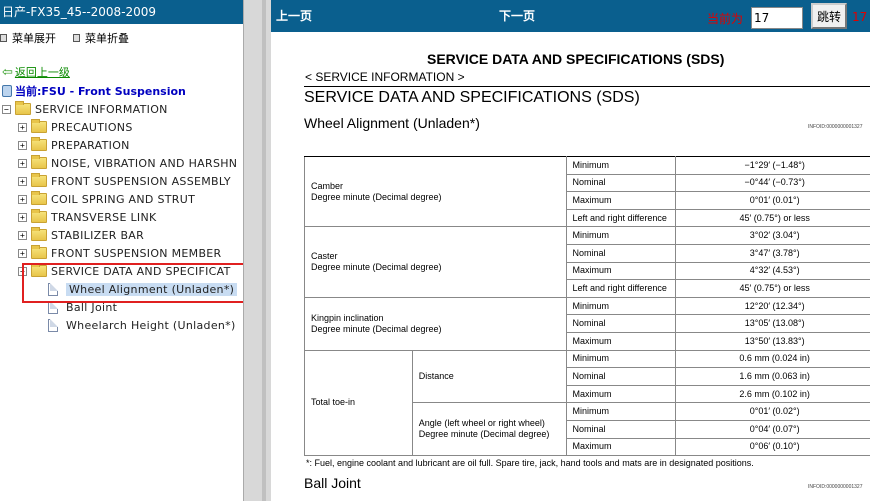 The image size is (870, 501). Describe the element at coordinates (829, 16) in the screenshot. I see `jump-button: 跳转` at that location.